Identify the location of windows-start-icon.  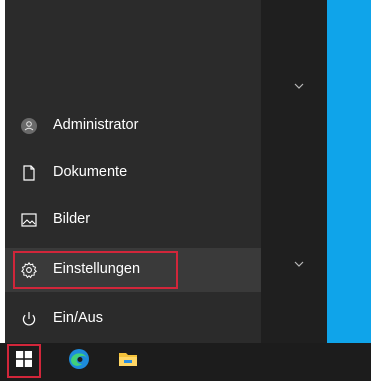
(24, 361).